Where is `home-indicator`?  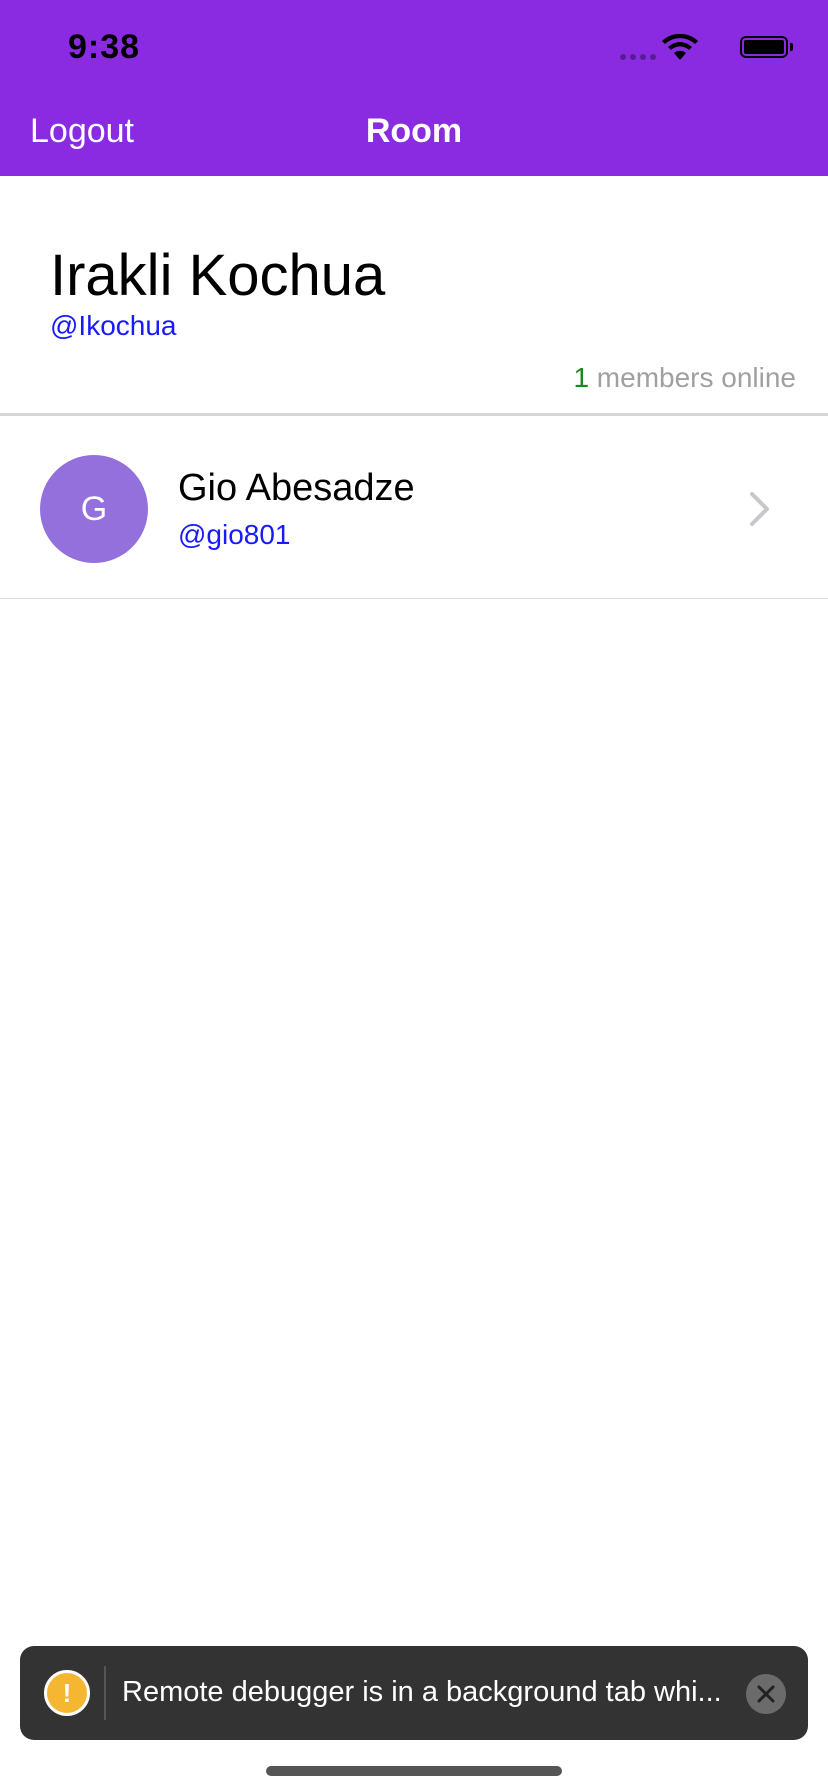 home-indicator is located at coordinates (414, 1771).